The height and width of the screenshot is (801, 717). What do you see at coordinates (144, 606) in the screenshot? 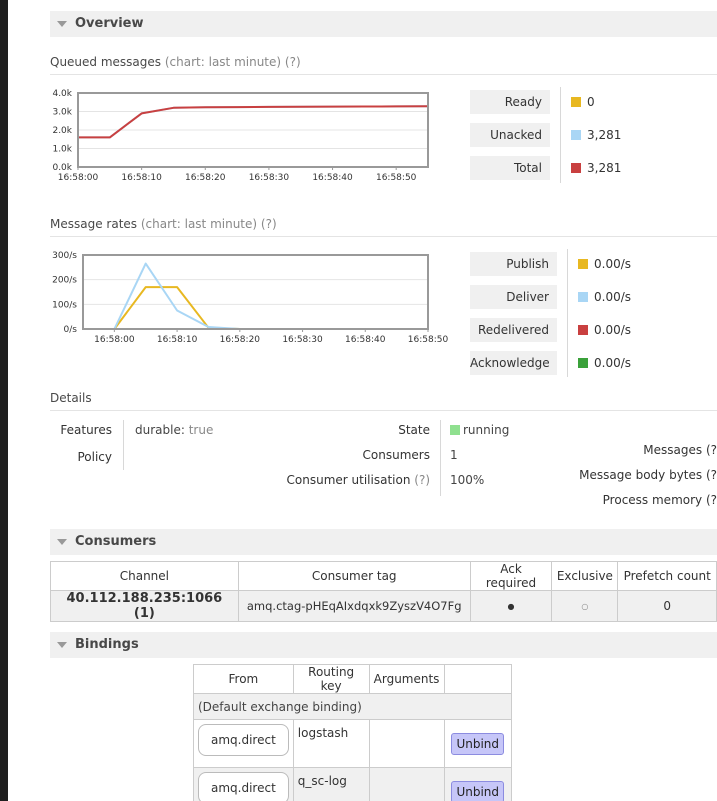
I see `consumer-channel-link: 40.112.188.235:1066 (1)` at bounding box center [144, 606].